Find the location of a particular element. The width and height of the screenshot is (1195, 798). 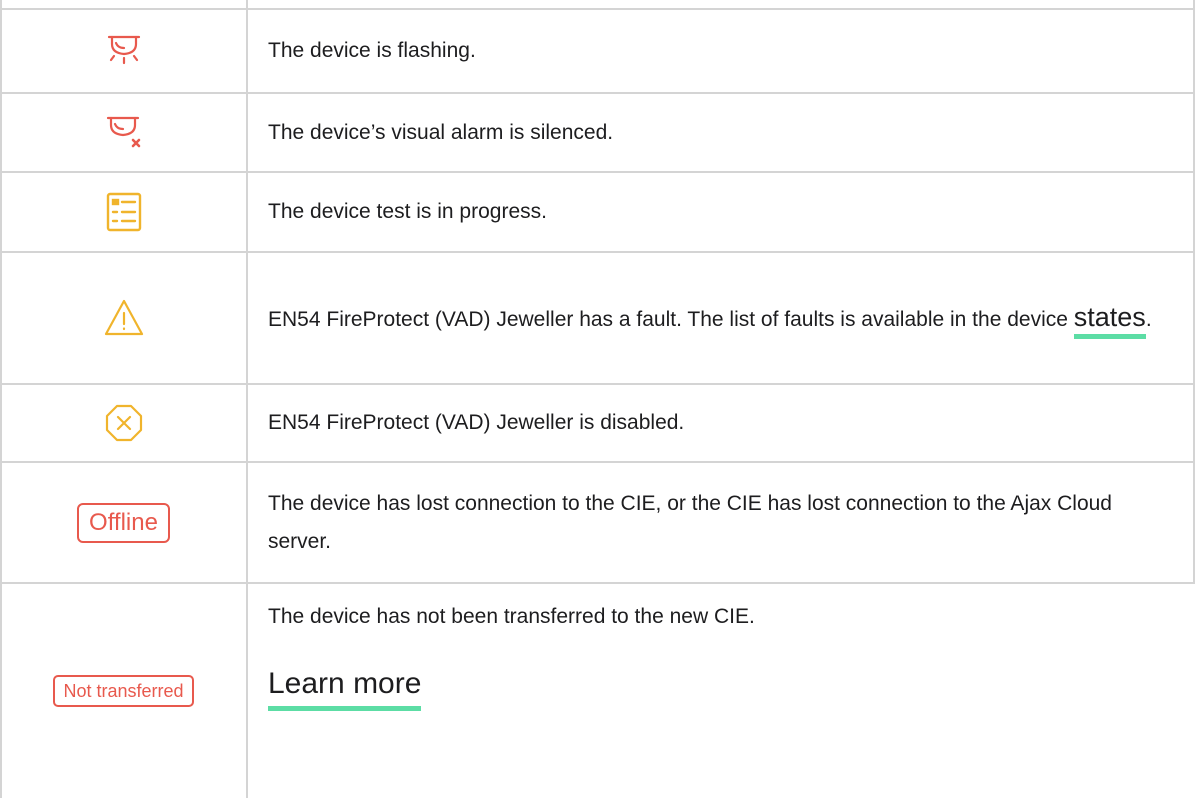

description-text: The device test is in progress. is located at coordinates (407, 211).